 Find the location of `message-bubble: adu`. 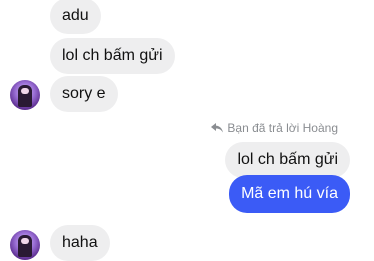

message-bubble: adu is located at coordinates (75, 17).